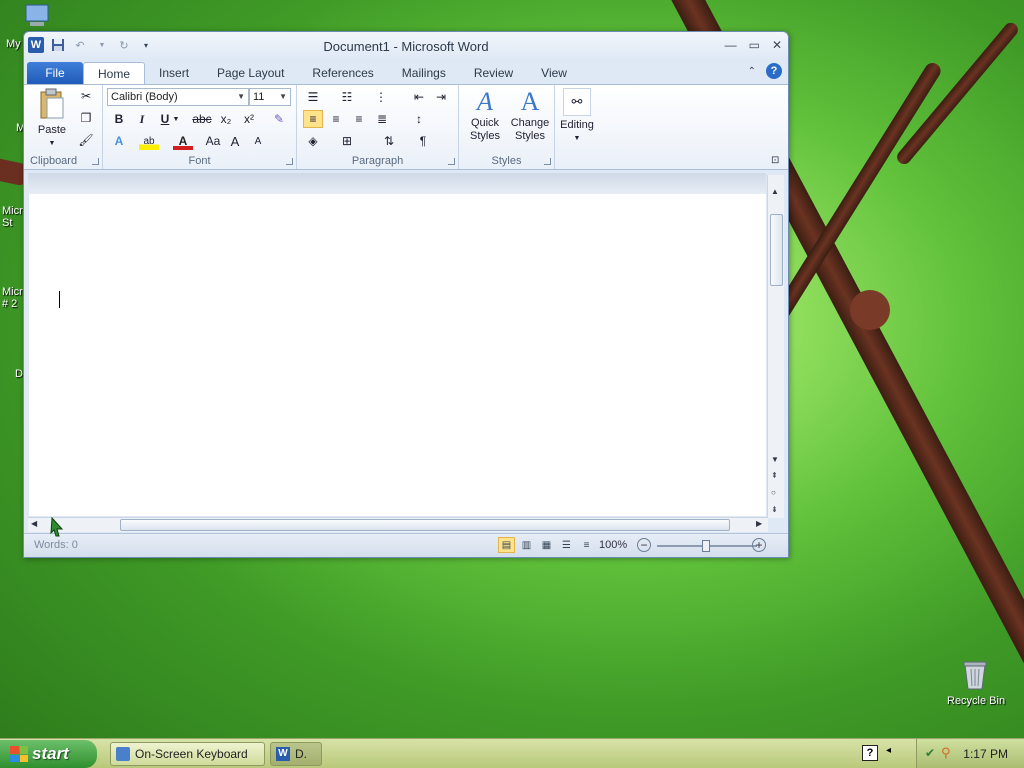  I want to click on scroll-right-icon: ▶, so click(759, 523).